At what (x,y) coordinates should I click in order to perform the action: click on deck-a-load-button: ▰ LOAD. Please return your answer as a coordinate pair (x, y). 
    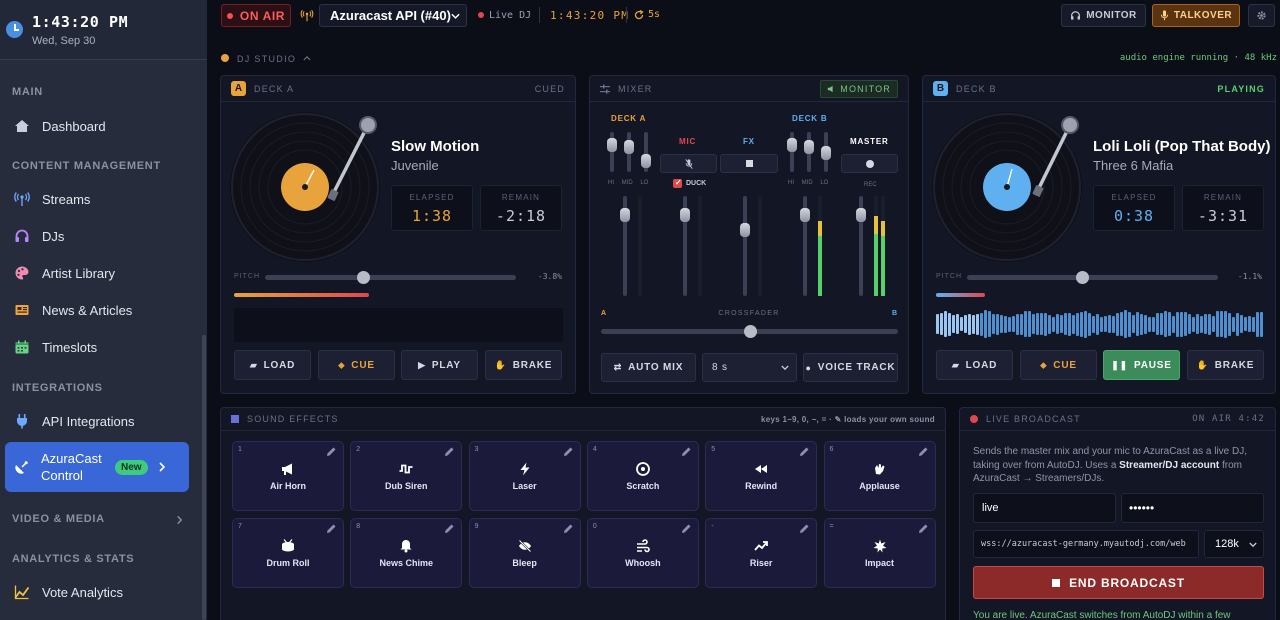
    Looking at the image, I should click on (272, 365).